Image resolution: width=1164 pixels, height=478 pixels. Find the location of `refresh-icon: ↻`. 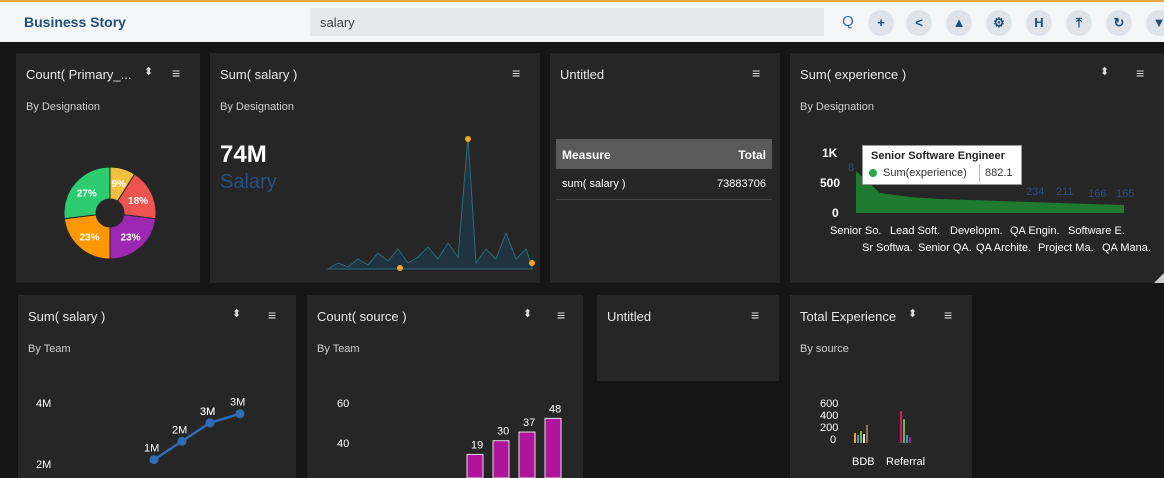

refresh-icon: ↻ is located at coordinates (1119, 23).